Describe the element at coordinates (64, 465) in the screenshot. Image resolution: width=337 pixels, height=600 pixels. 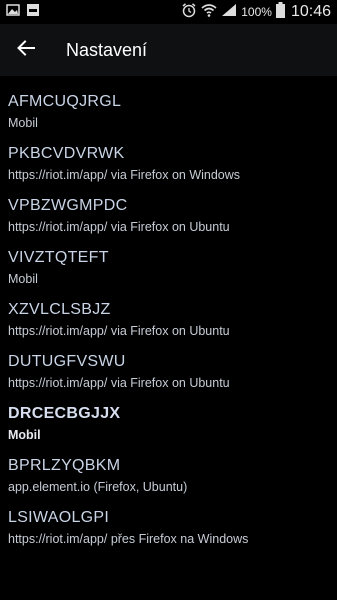
I see `session-name: BPRLZYQBKM` at that location.